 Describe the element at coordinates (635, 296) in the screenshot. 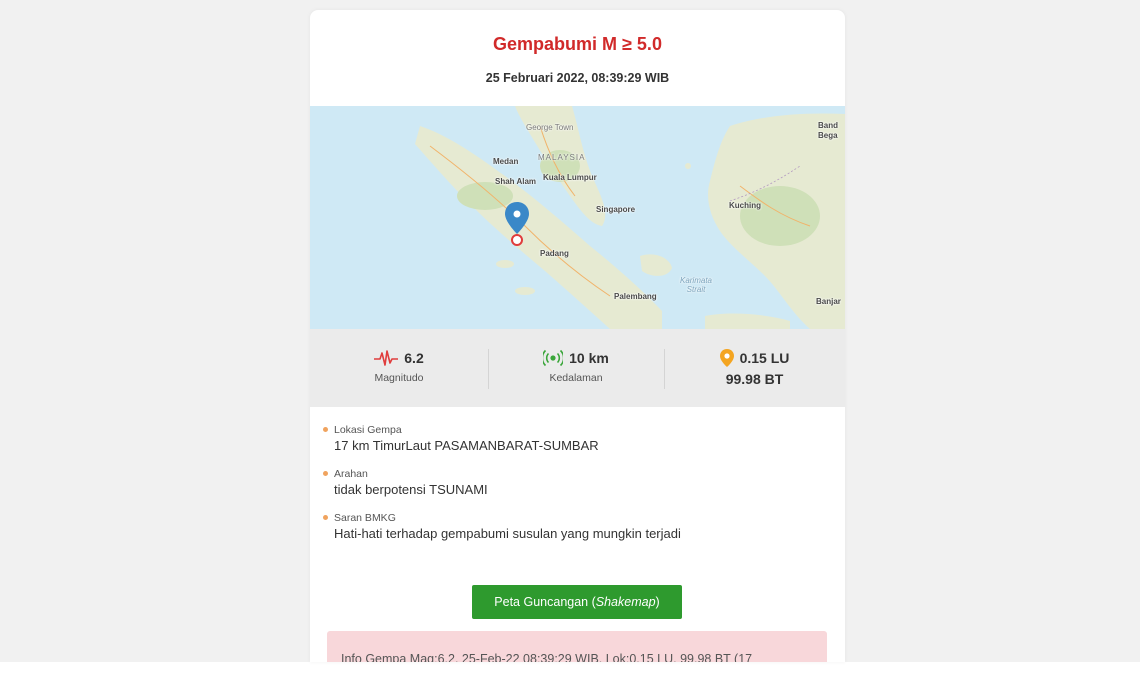

I see `map-label-palembang: Palembang` at that location.